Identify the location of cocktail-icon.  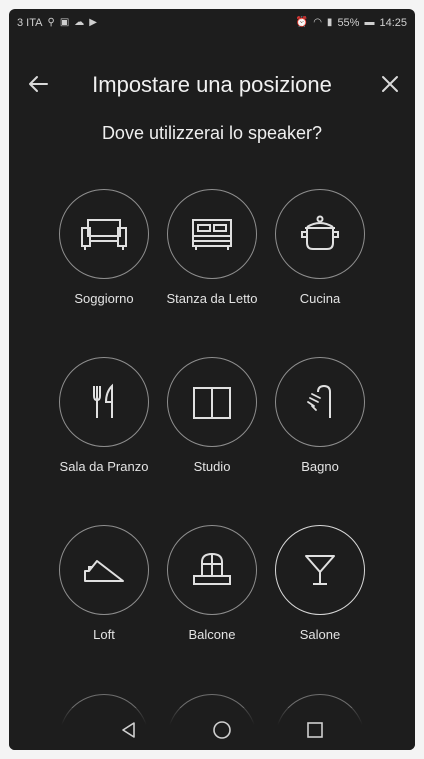
(320, 570).